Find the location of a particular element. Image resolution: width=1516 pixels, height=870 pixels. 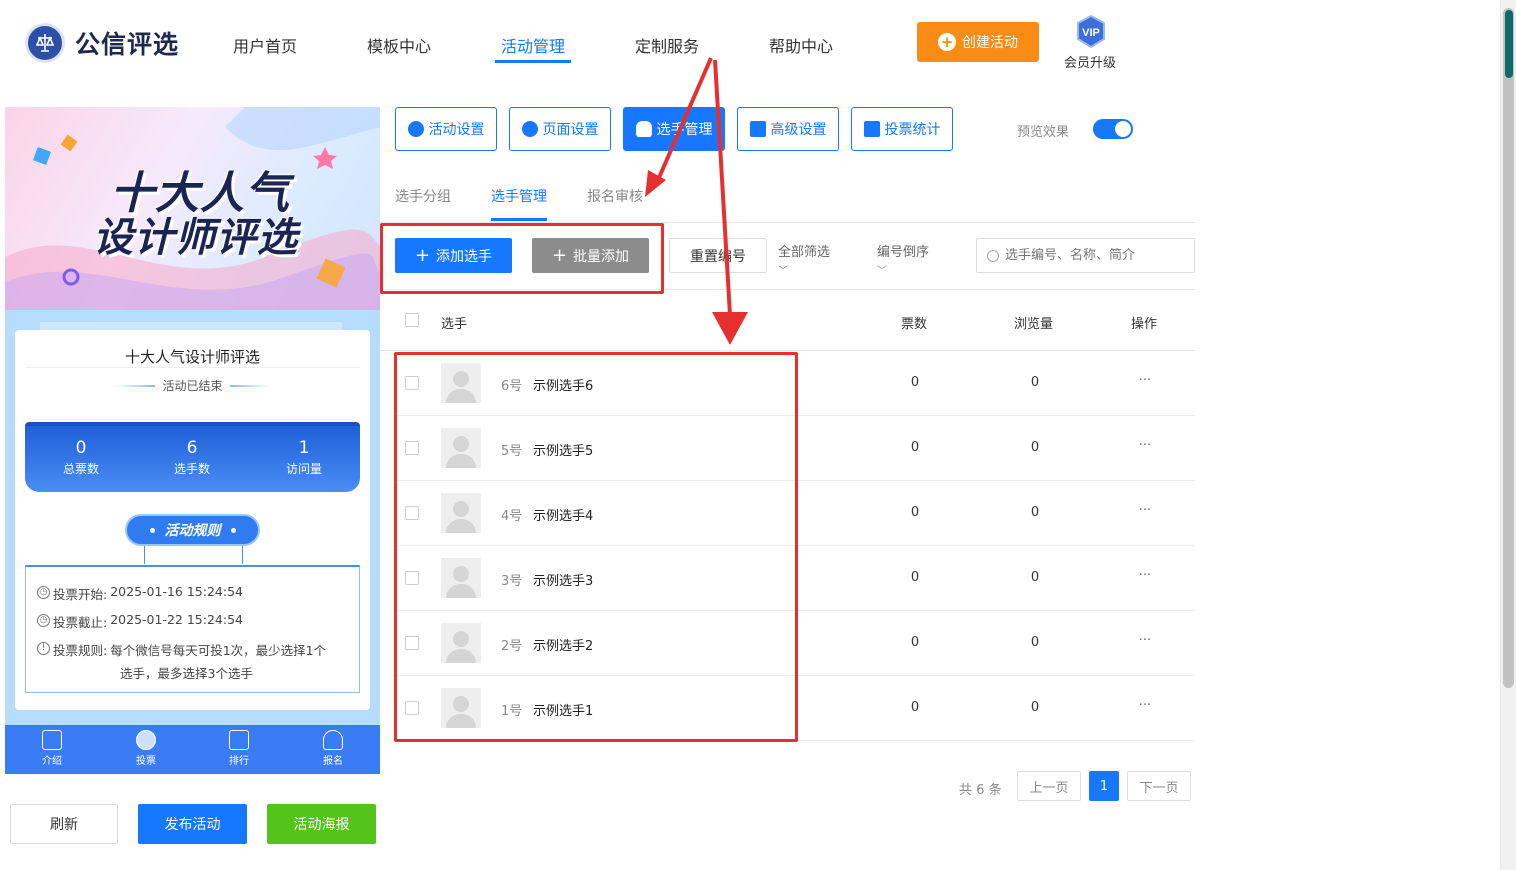

rule-end-label: 投票截止: is located at coordinates (80, 622).